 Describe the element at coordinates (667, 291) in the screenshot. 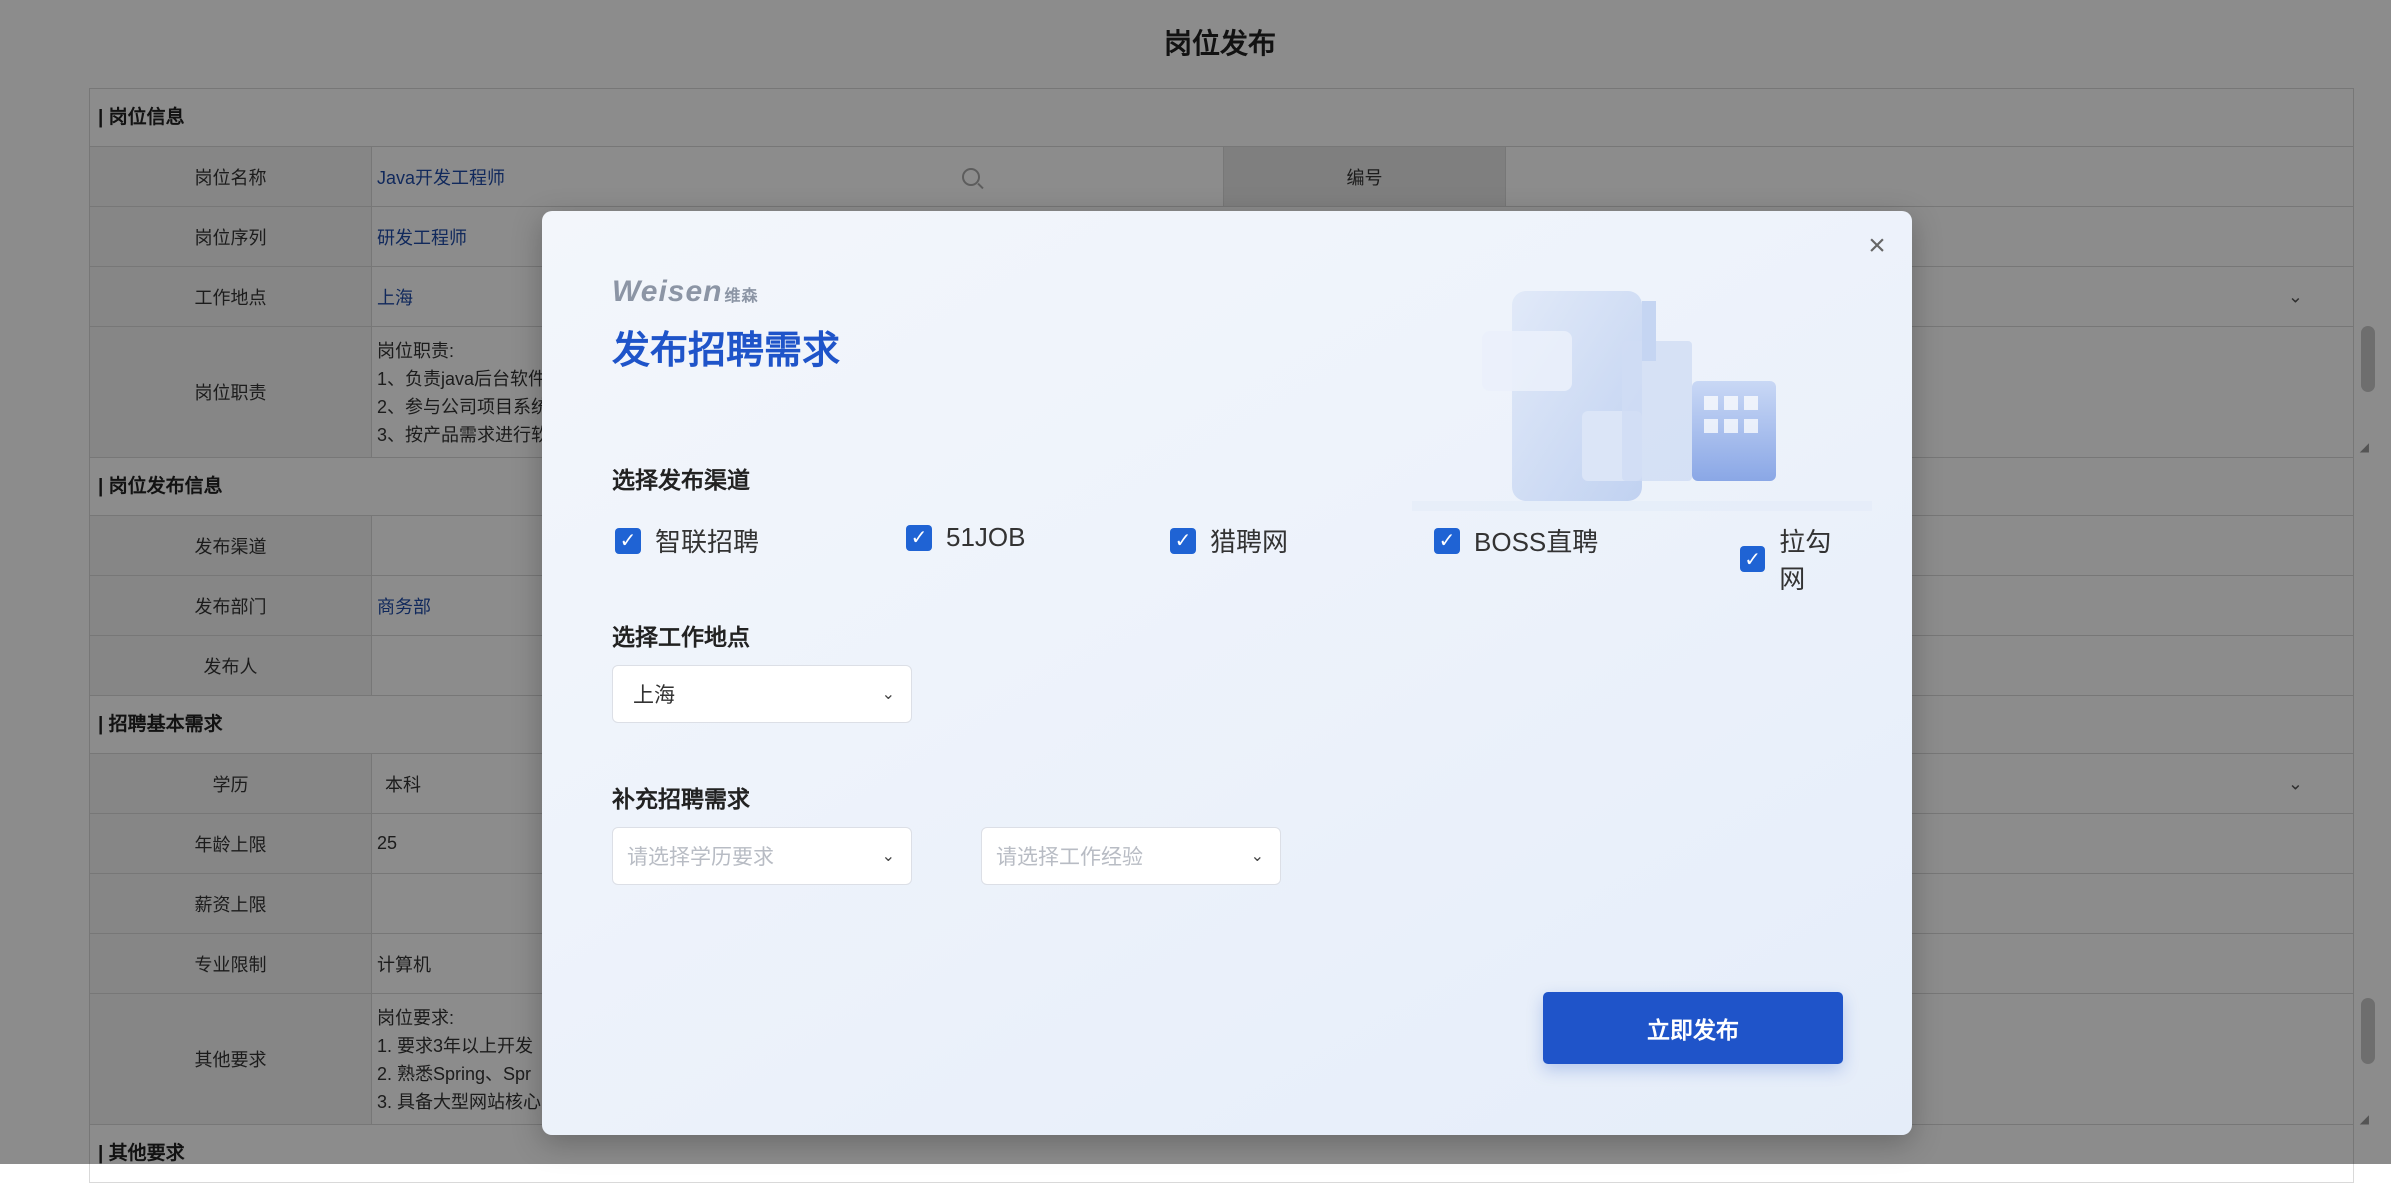

I see `brand-name: Weisen` at that location.